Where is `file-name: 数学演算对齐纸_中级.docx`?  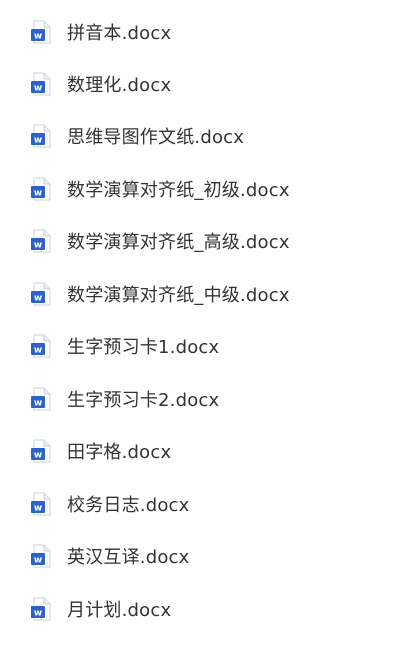 file-name: 数学演算对齐纸_中级.docx is located at coordinates (178, 295).